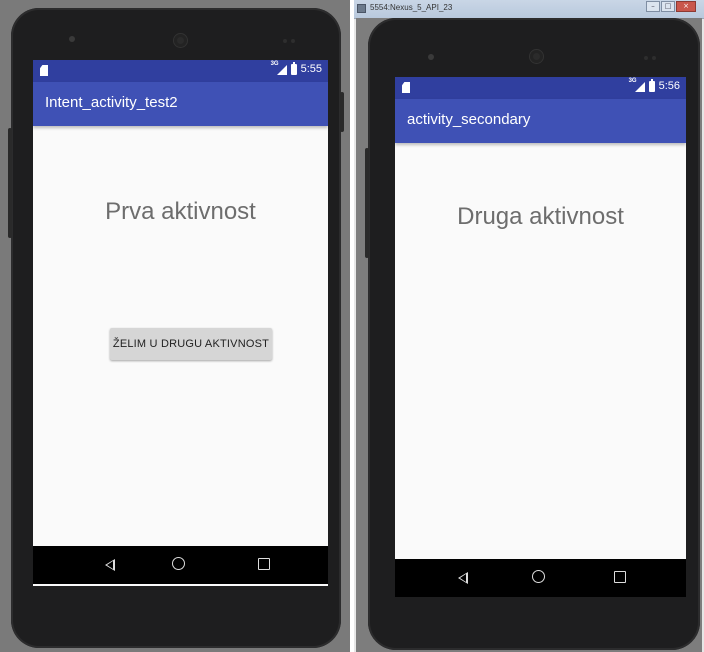  What do you see at coordinates (540, 216) in the screenshot?
I see `activity-heading: Druga aktivnost` at bounding box center [540, 216].